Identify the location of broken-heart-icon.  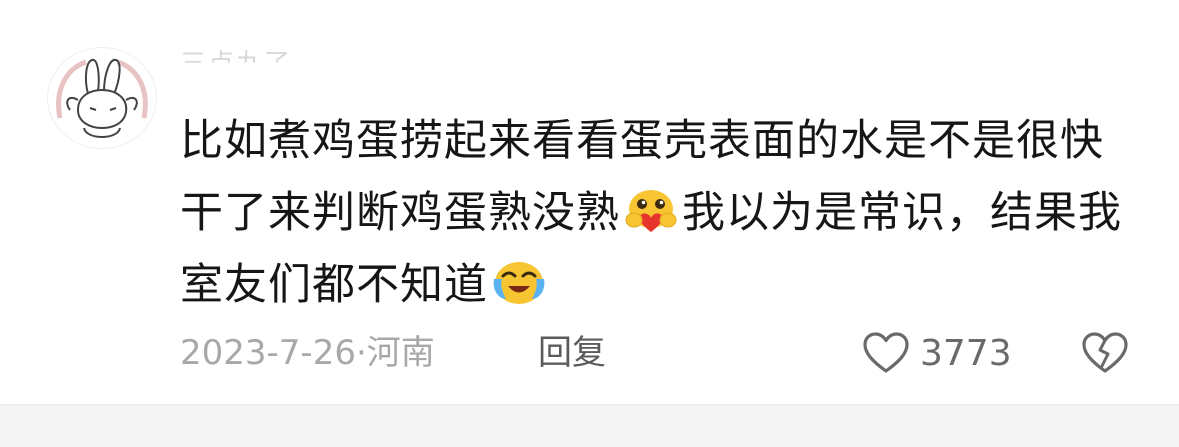
(1105, 353).